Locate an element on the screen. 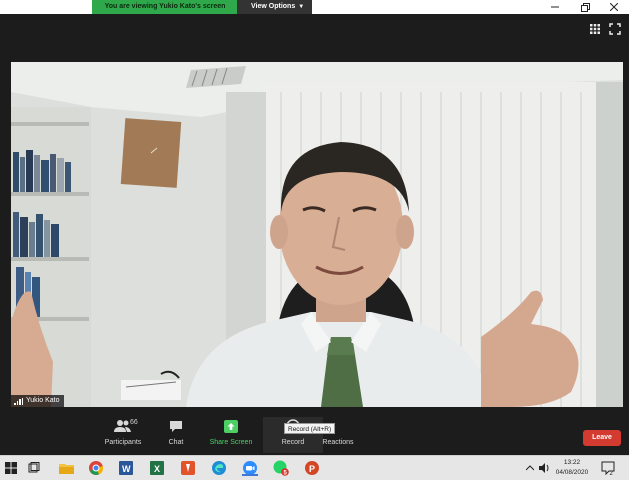 The width and height of the screenshot is (629, 480). task-view-icon is located at coordinates (34, 468).